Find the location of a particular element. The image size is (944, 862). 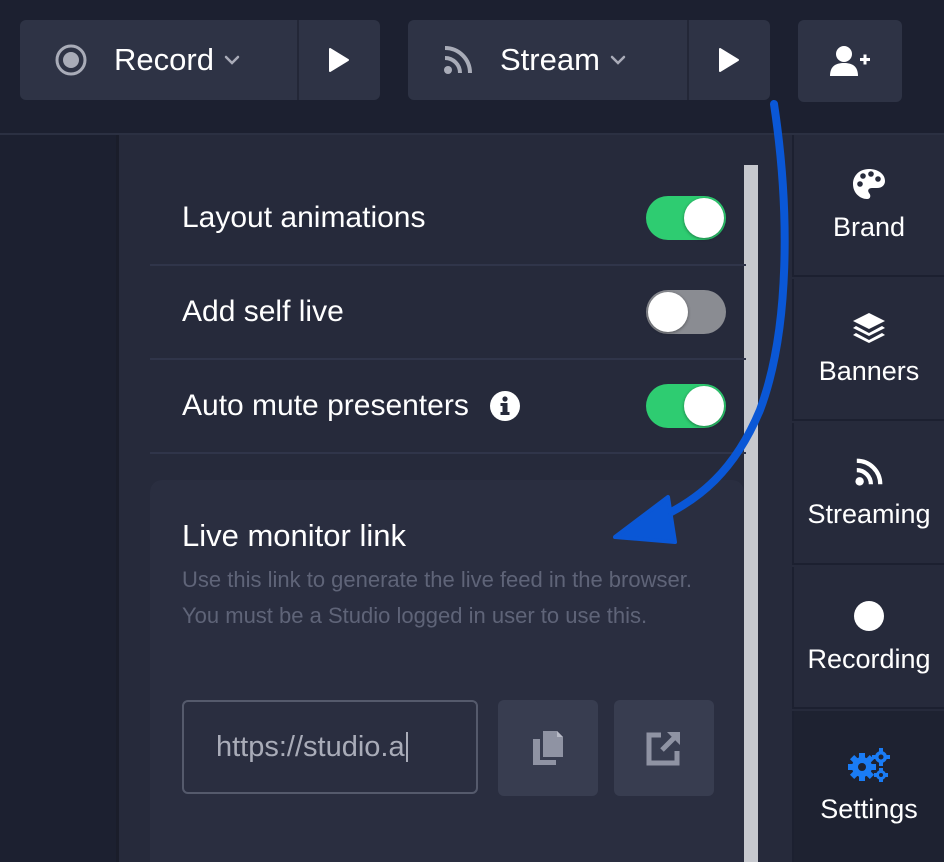

sidebar-item-recording: Recording is located at coordinates (868, 638).